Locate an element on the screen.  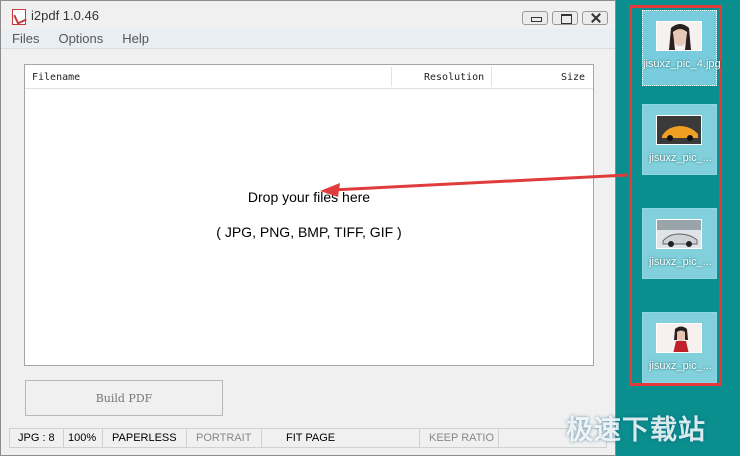
column-header-size: Size is located at coordinates (573, 77).